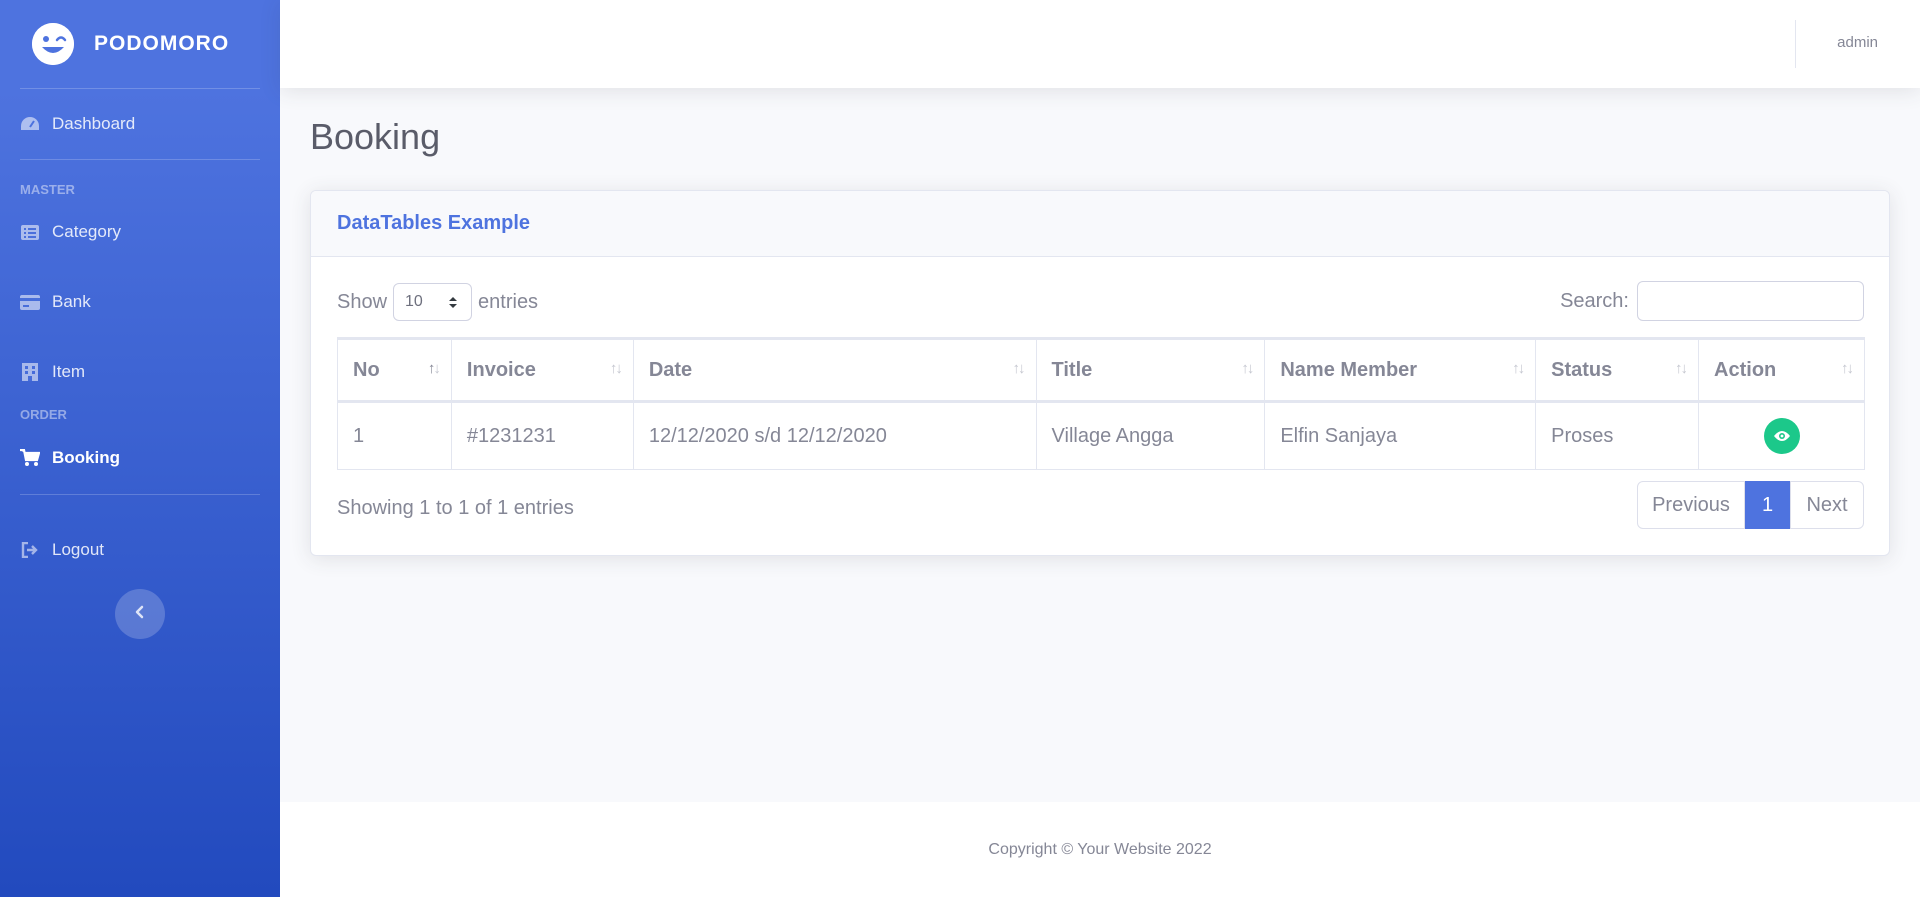 This screenshot has width=1920, height=897. I want to click on cell-status: Proses, so click(1617, 435).